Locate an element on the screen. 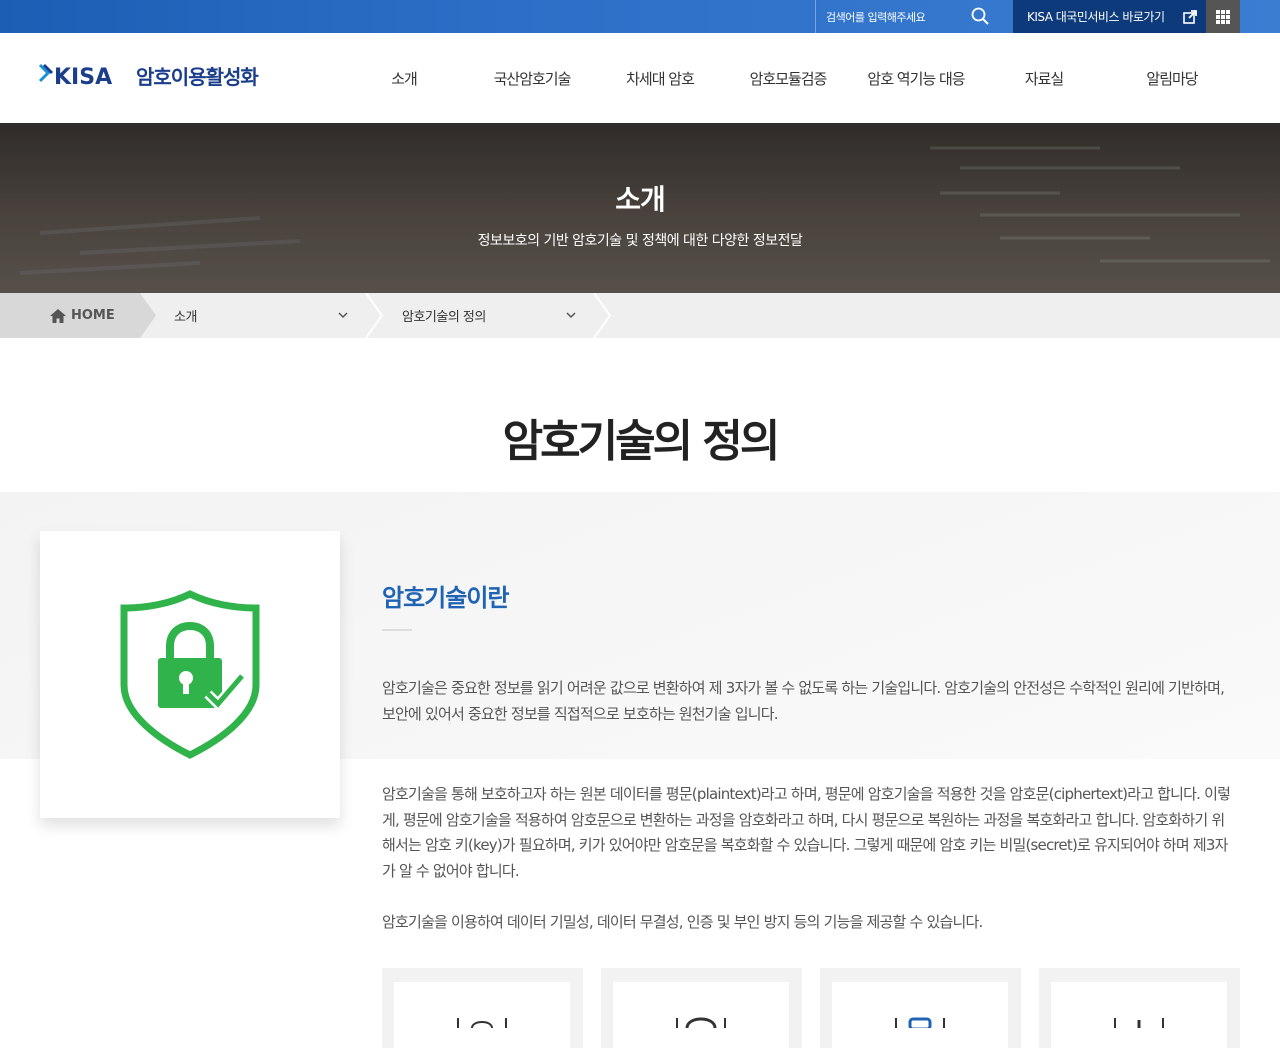 Image resolution: width=1280 pixels, height=1052 pixels. search-icon is located at coordinates (980, 16).